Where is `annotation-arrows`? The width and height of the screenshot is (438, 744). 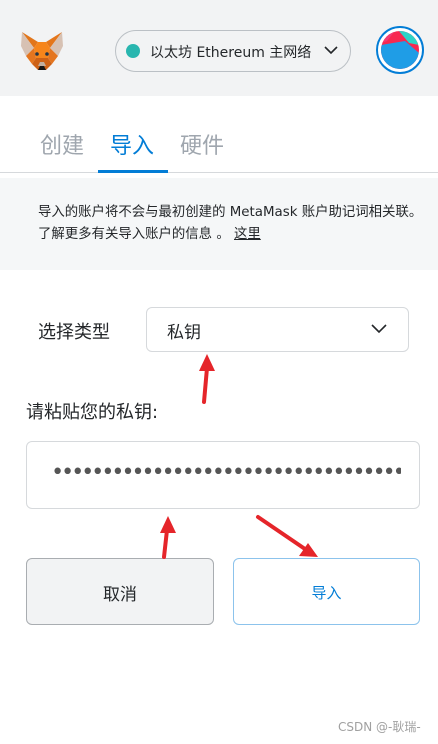
annotation-arrows is located at coordinates (239, 456).